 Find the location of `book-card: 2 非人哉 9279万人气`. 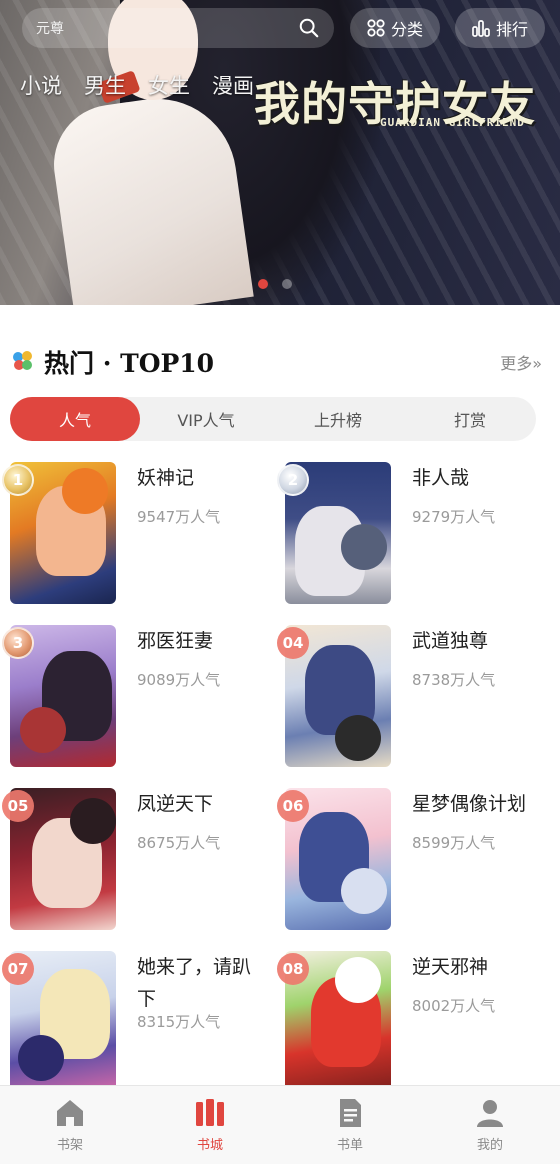

book-card: 2 非人哉 9279万人气 is located at coordinates (412, 533).